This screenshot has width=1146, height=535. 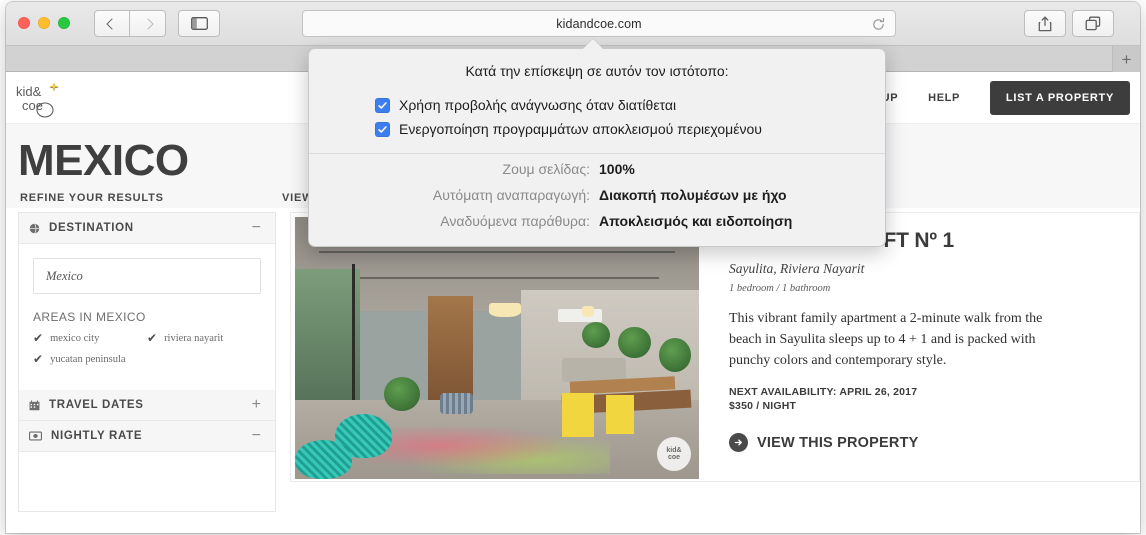 I want to click on url-text: kidandcoe.com, so click(x=599, y=23).